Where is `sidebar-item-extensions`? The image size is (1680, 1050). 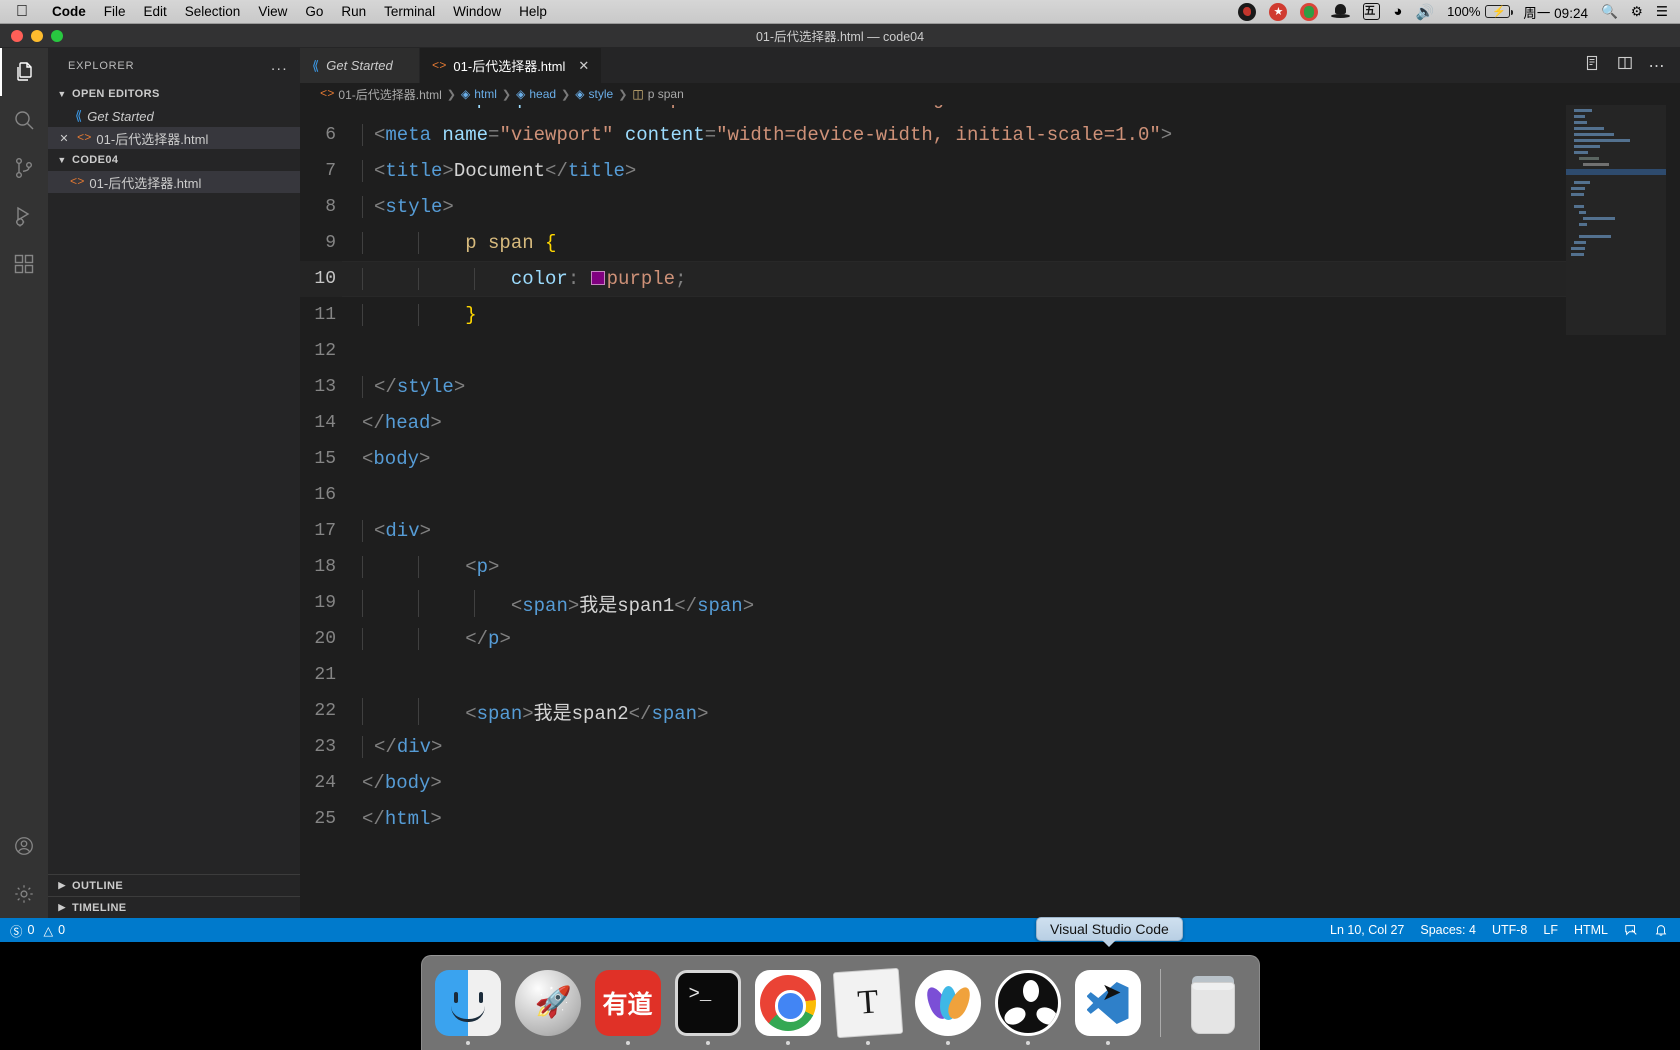 sidebar-item-extensions is located at coordinates (24, 264).